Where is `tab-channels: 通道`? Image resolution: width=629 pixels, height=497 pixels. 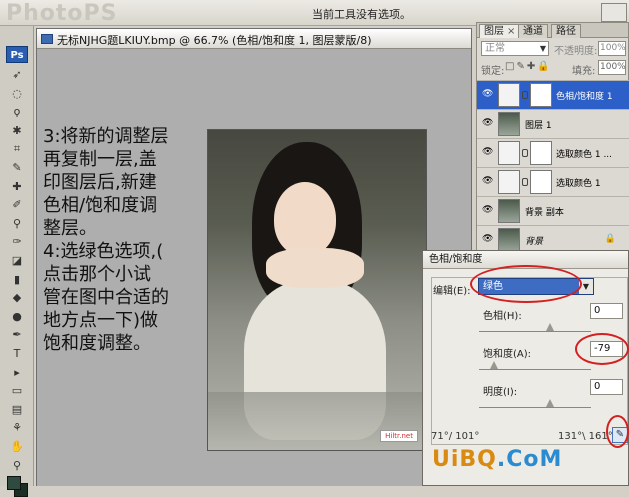
tab-channels: 通道 is located at coordinates (533, 31).